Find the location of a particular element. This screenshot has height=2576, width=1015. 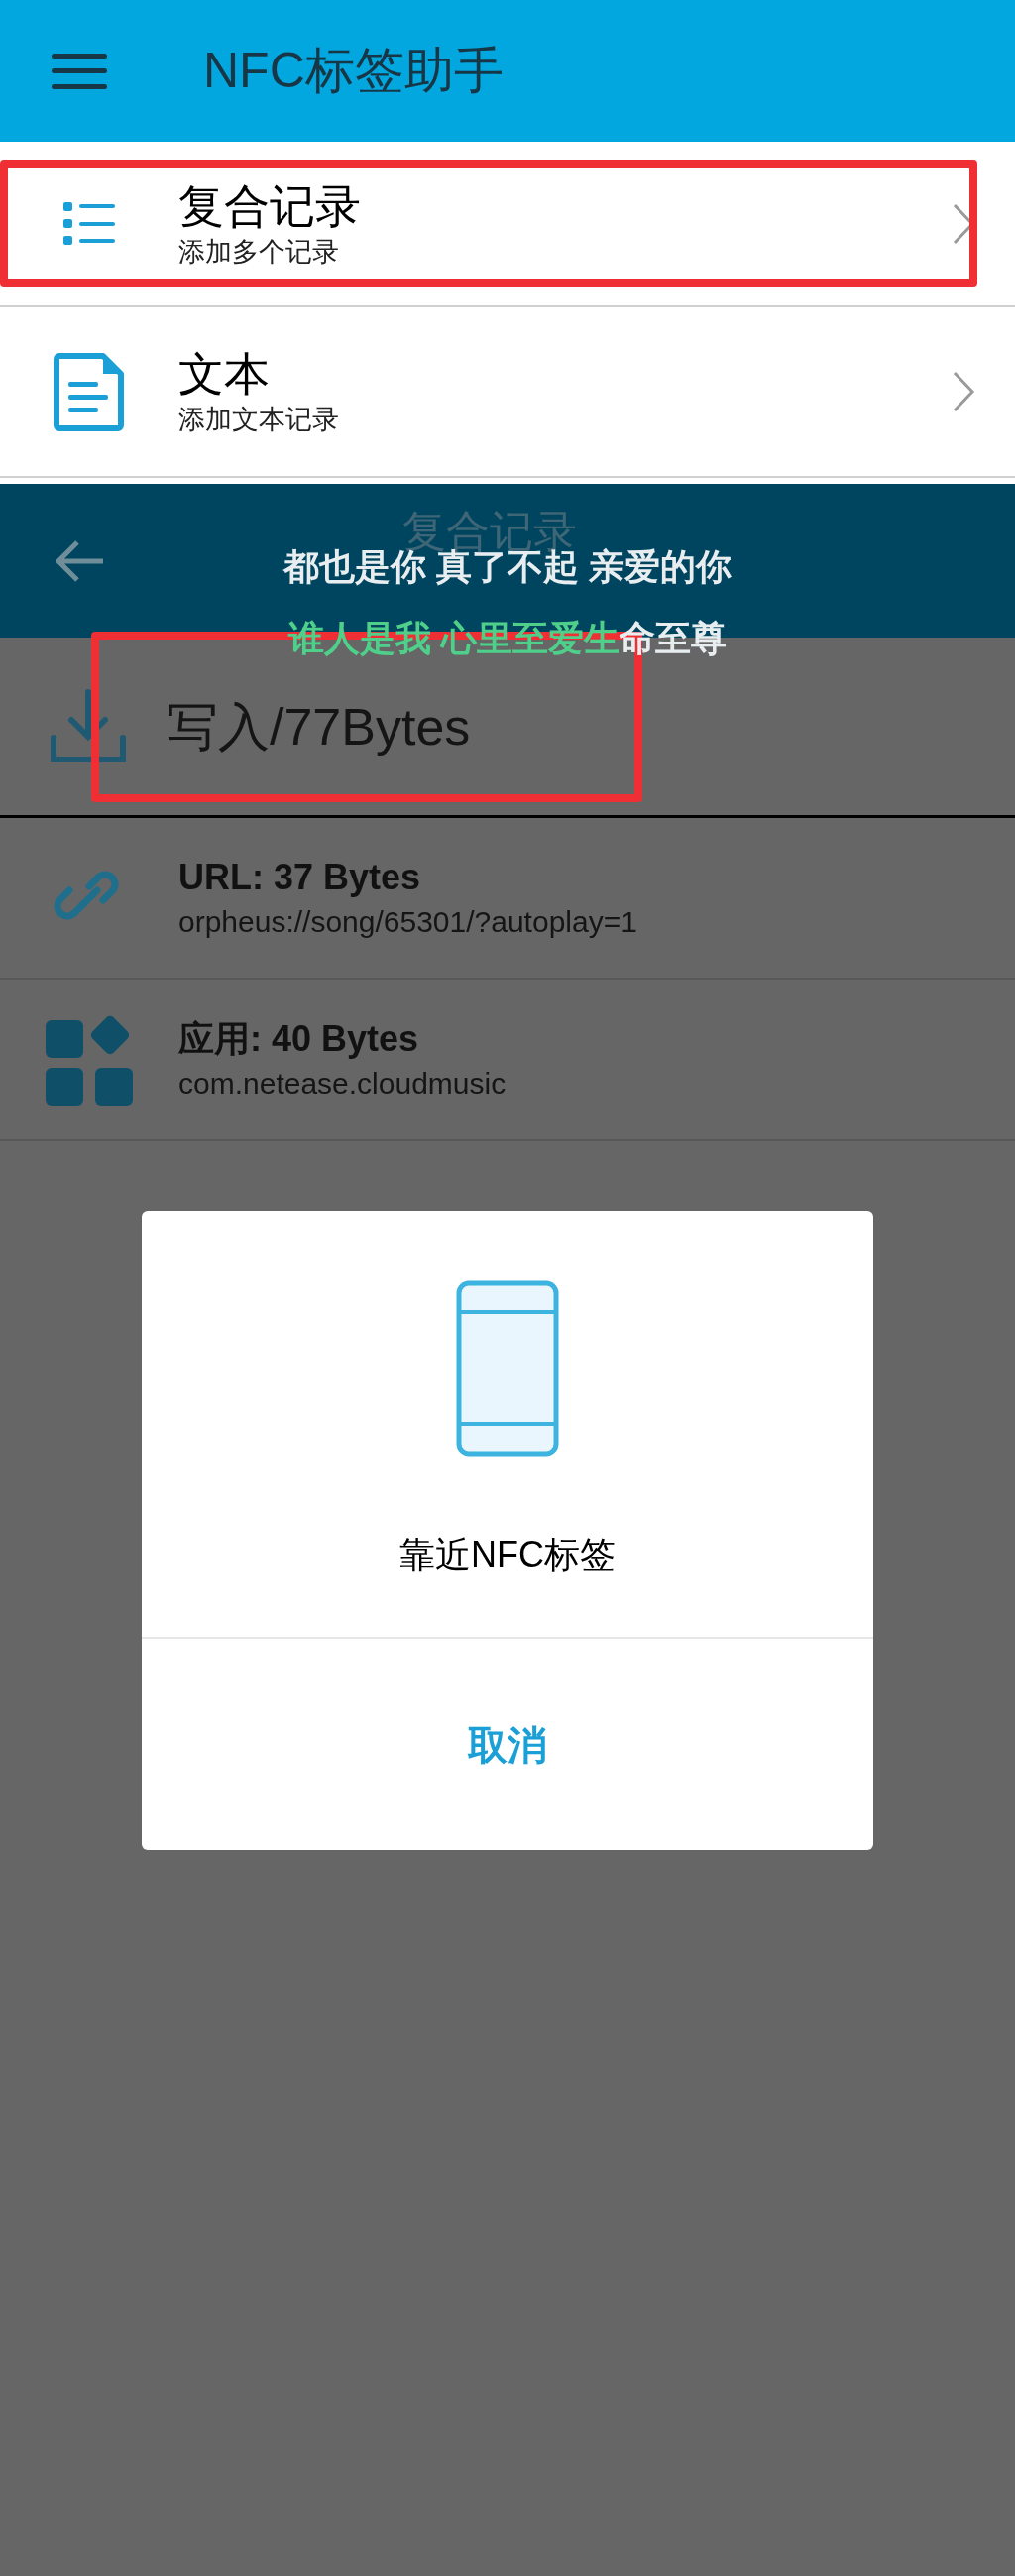

phone-icon is located at coordinates (507, 1369).